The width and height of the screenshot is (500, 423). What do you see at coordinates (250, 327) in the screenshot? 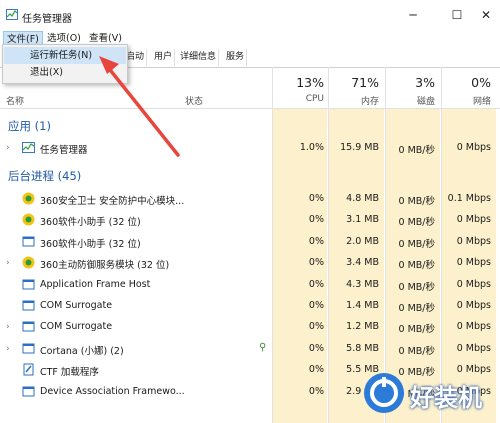
I see `process-row: › COM Surrogate 0% 1.2 MB 0 MB/秒 0 Mbps` at bounding box center [250, 327].